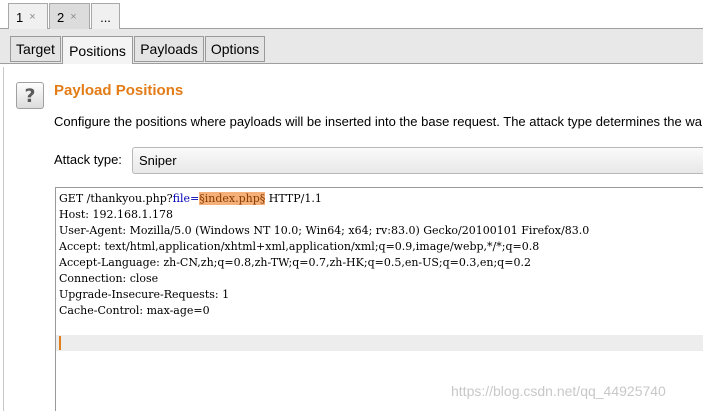 Image resolution: width=703 pixels, height=411 pixels. Describe the element at coordinates (30, 95) in the screenshot. I see `help-icon: ?` at that location.